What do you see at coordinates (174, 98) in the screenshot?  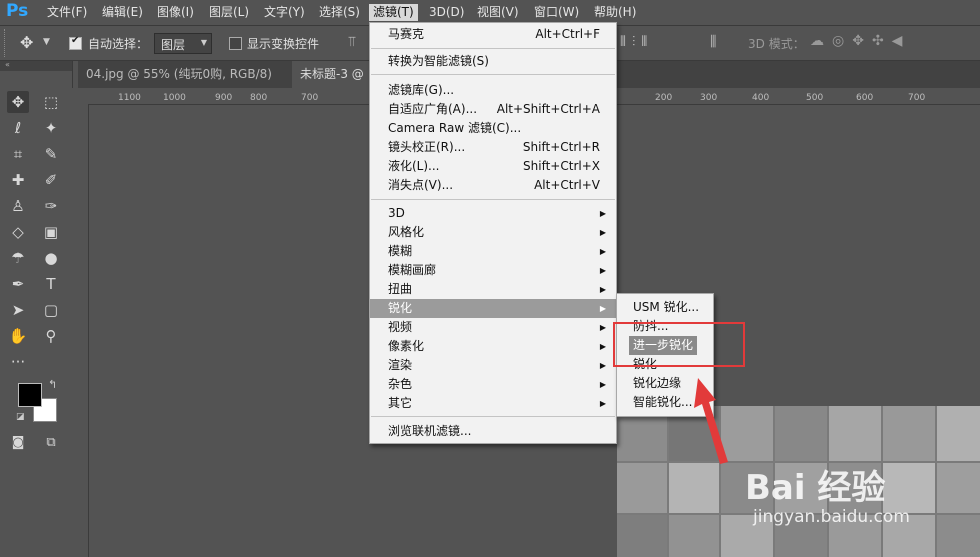 I see `ruler-tick: 1000` at bounding box center [174, 98].